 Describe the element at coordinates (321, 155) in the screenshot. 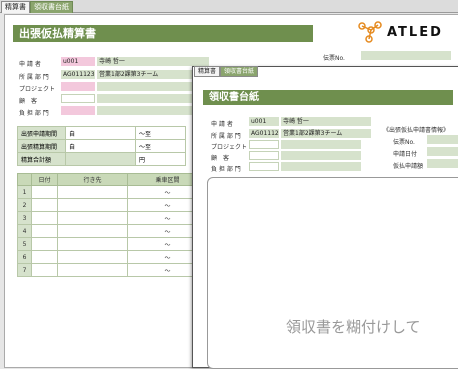

I see `popup-customer-name-field` at that location.